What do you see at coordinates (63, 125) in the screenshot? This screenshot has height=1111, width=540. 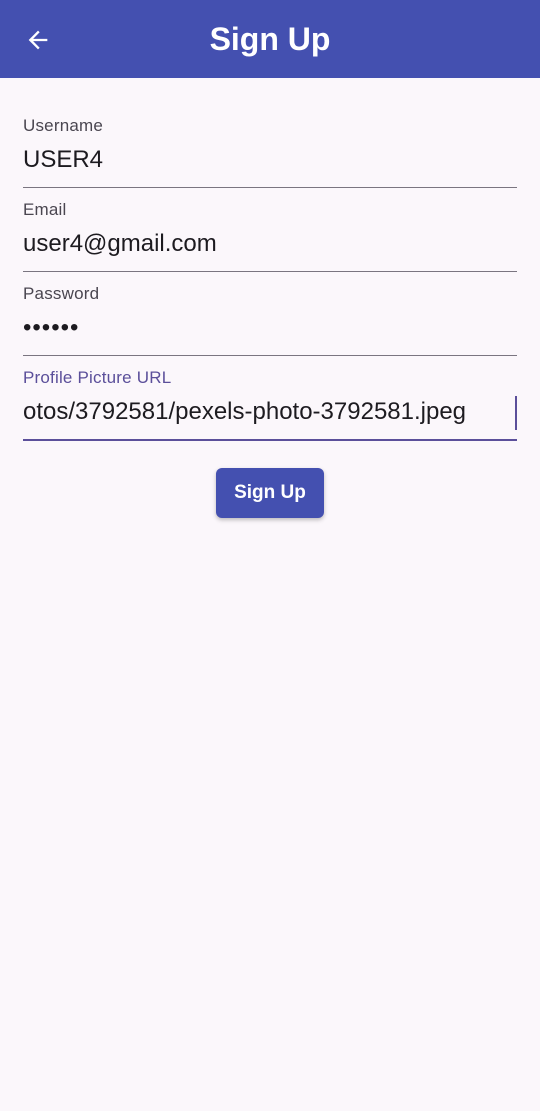 I see `username-label: Username` at bounding box center [63, 125].